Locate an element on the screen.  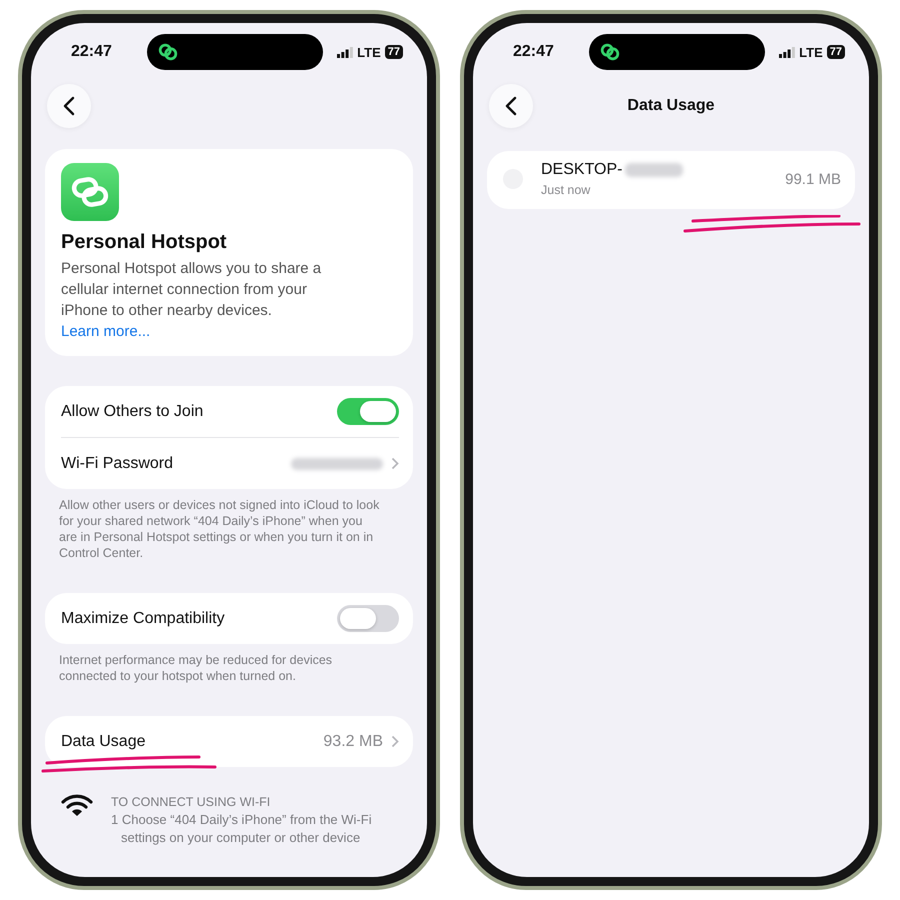
blurred-value is located at coordinates (653, 170).